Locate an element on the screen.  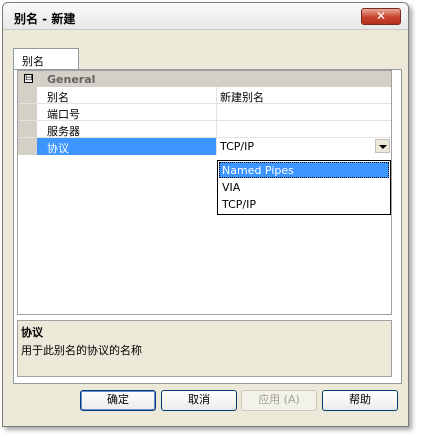
property-row-alias: 别名 新建别名 is located at coordinates (204, 95).